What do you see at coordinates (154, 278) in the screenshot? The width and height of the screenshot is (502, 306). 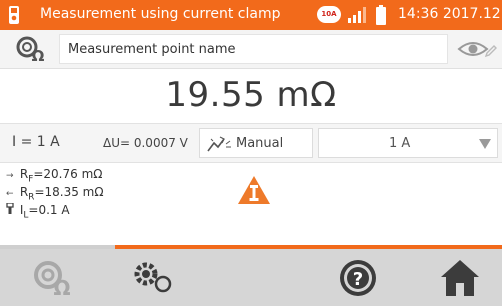 I see `gears-icon` at bounding box center [154, 278].